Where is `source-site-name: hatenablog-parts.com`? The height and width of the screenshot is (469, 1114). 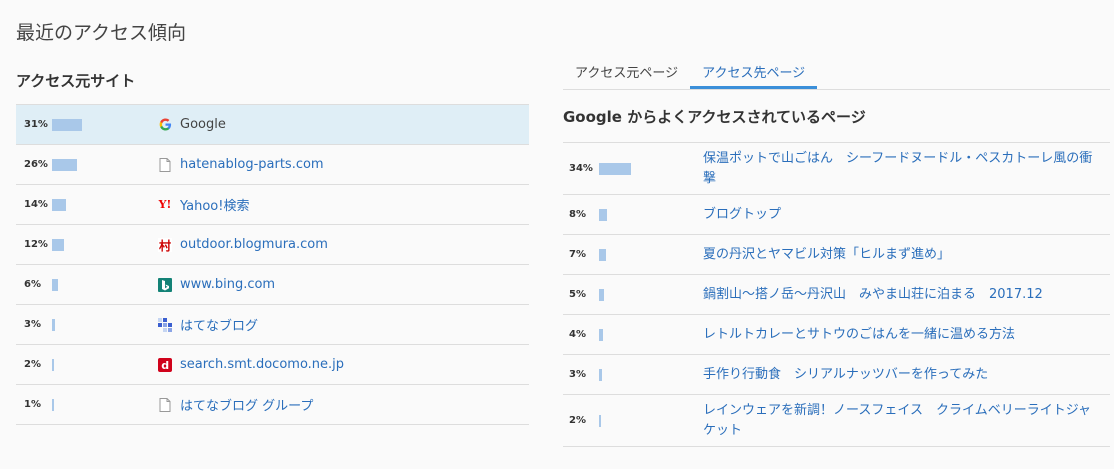
source-site-name: hatenablog-parts.com is located at coordinates (252, 164).